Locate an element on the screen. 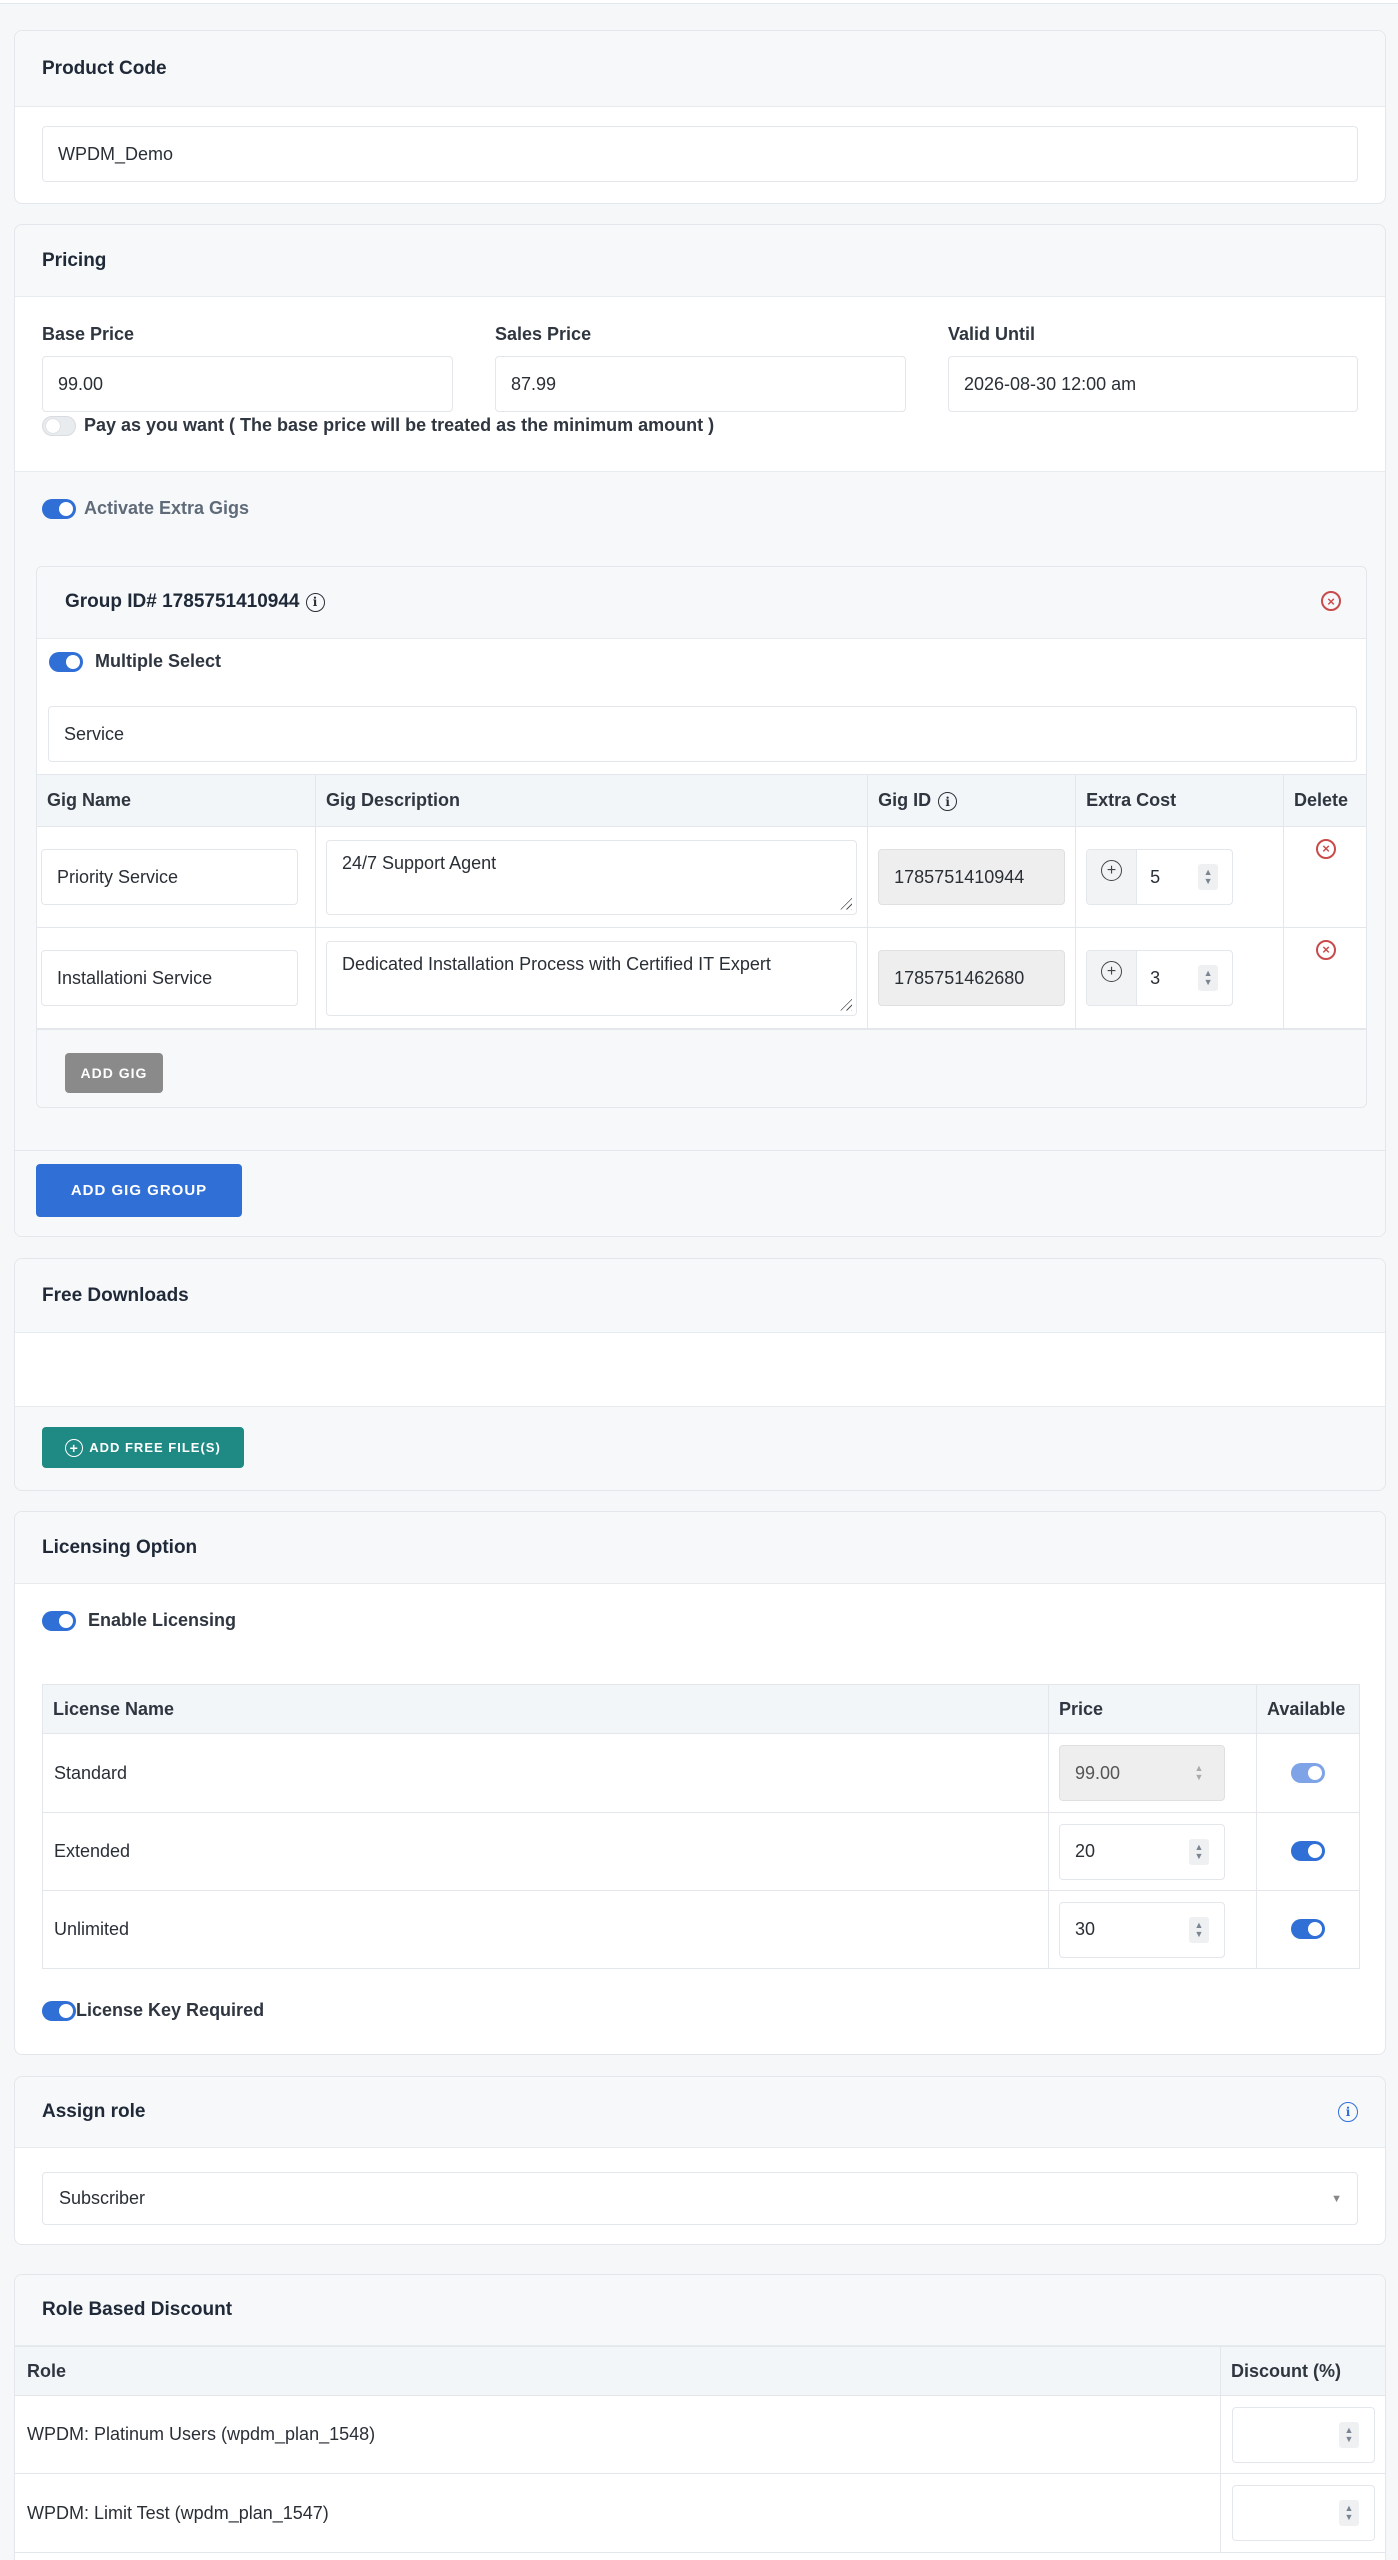 Image resolution: width=1398 pixels, height=2560 pixels. gig-desc-header: Gig Description is located at coordinates (591, 800).